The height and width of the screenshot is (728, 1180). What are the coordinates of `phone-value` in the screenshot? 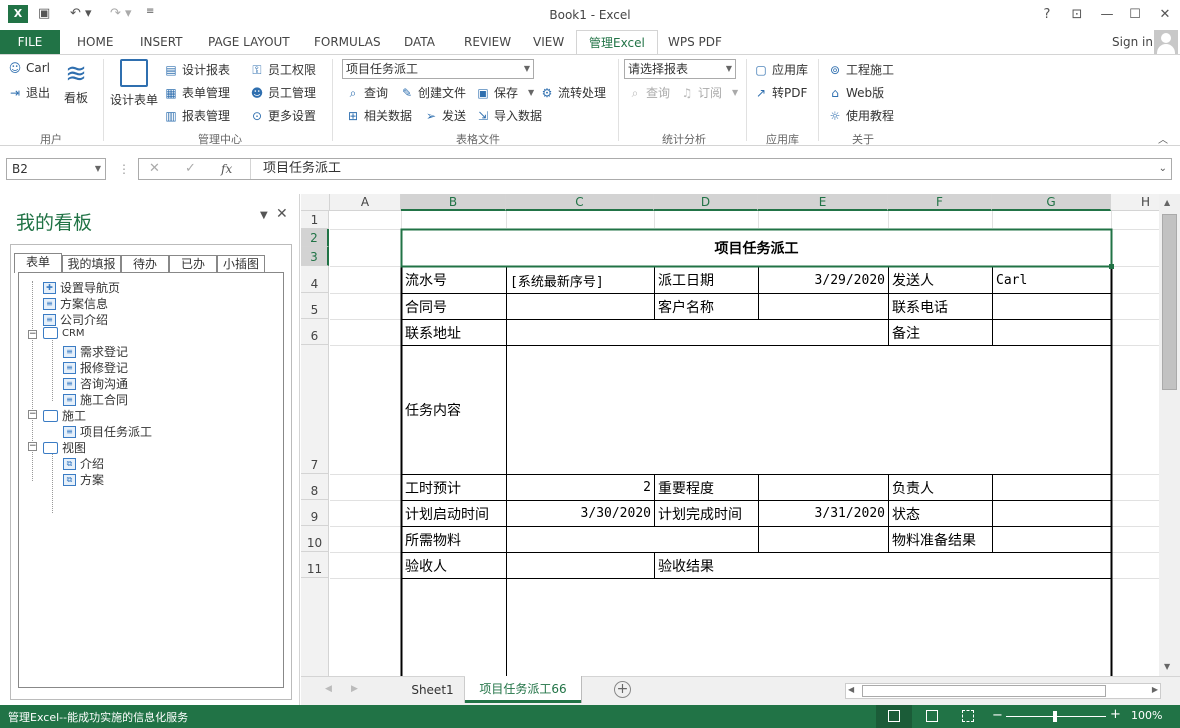 It's located at (1052, 306).